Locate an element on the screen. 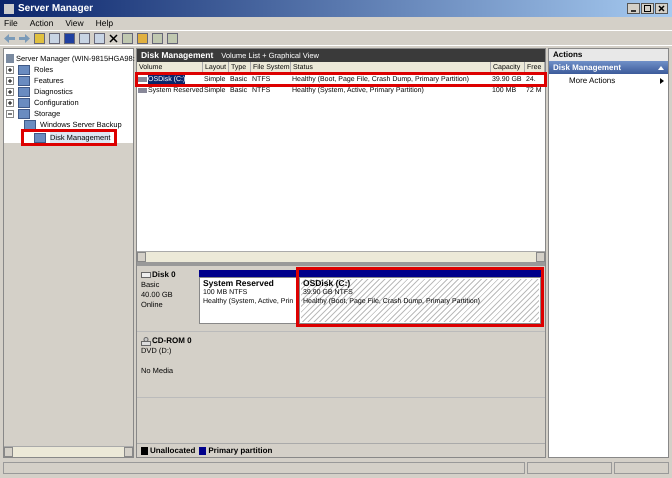 Image resolution: width=672 pixels, height=478 pixels. disk-name: CD-ROM 0 is located at coordinates (172, 341).